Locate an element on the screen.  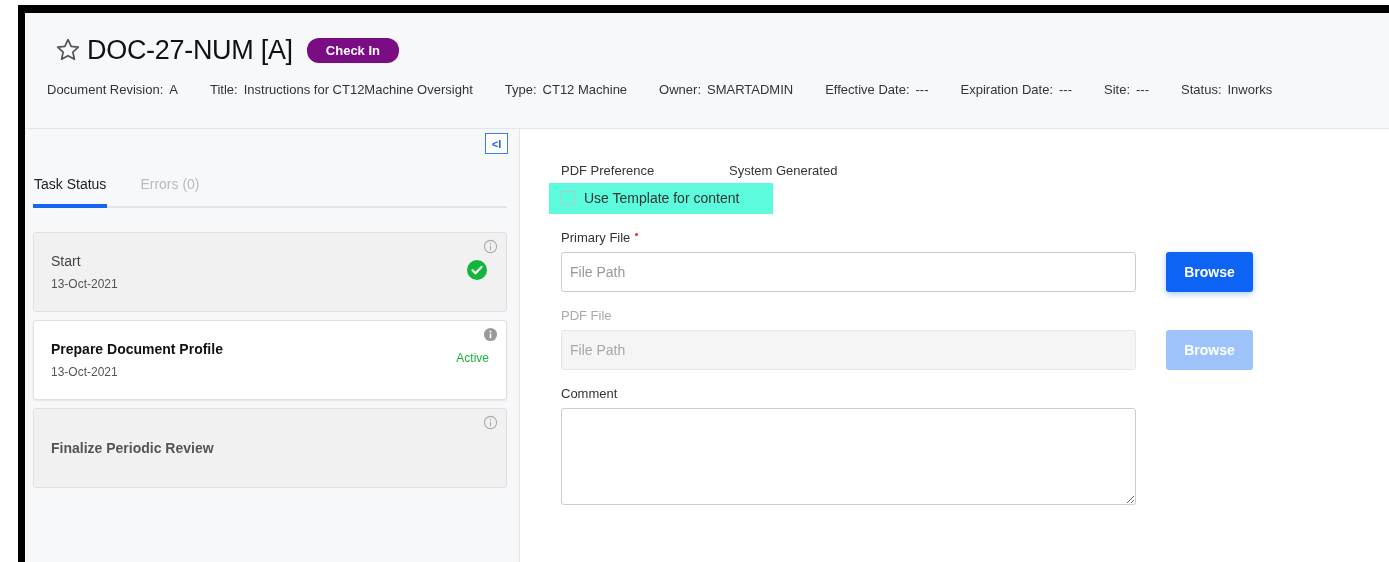
browse-button: Browse is located at coordinates (1209, 272).